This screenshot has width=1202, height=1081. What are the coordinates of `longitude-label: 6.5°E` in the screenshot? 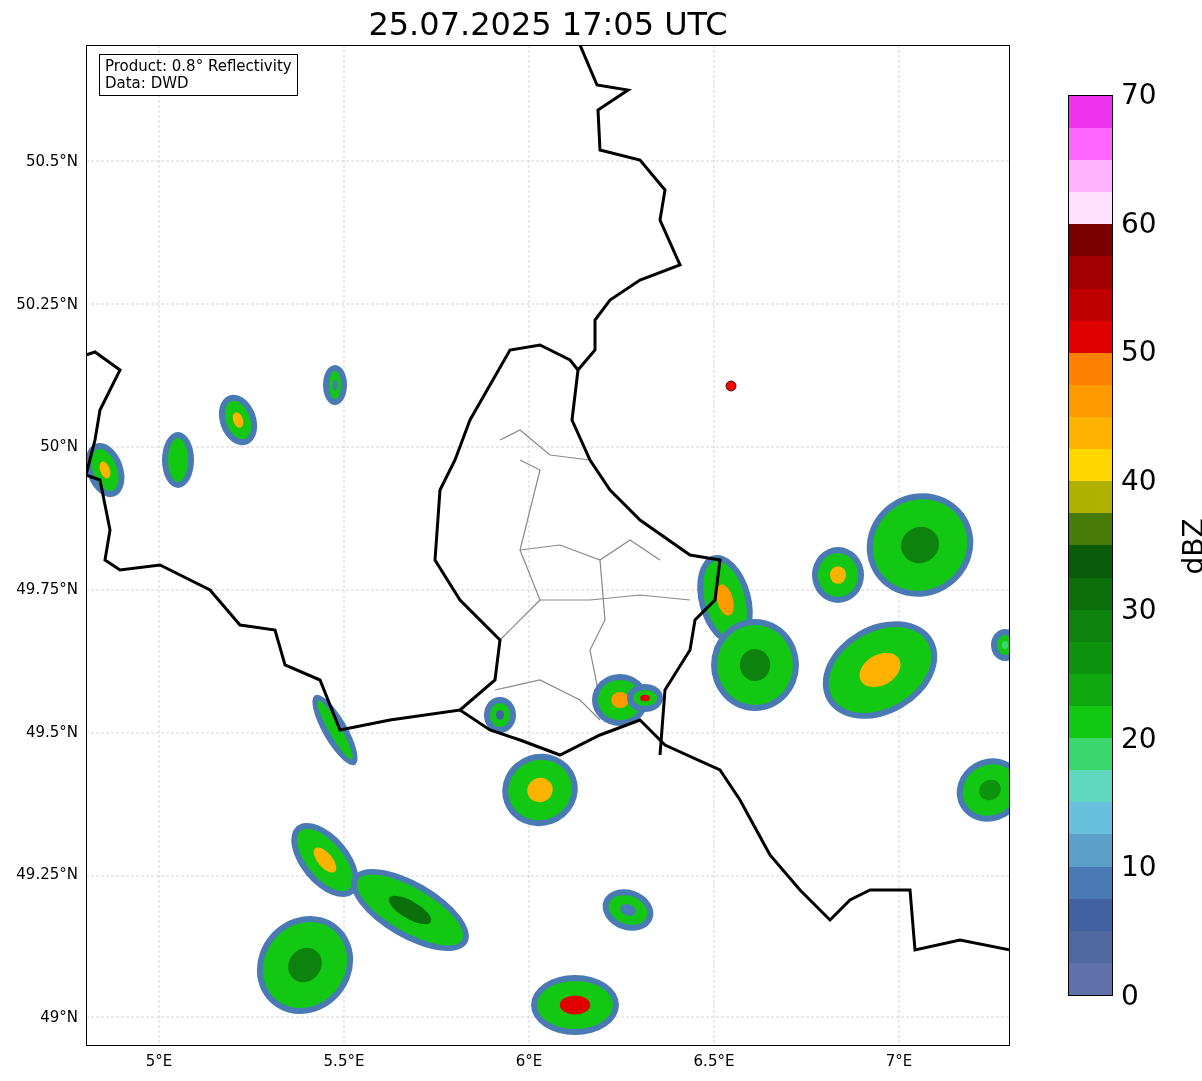 It's located at (714, 1061).